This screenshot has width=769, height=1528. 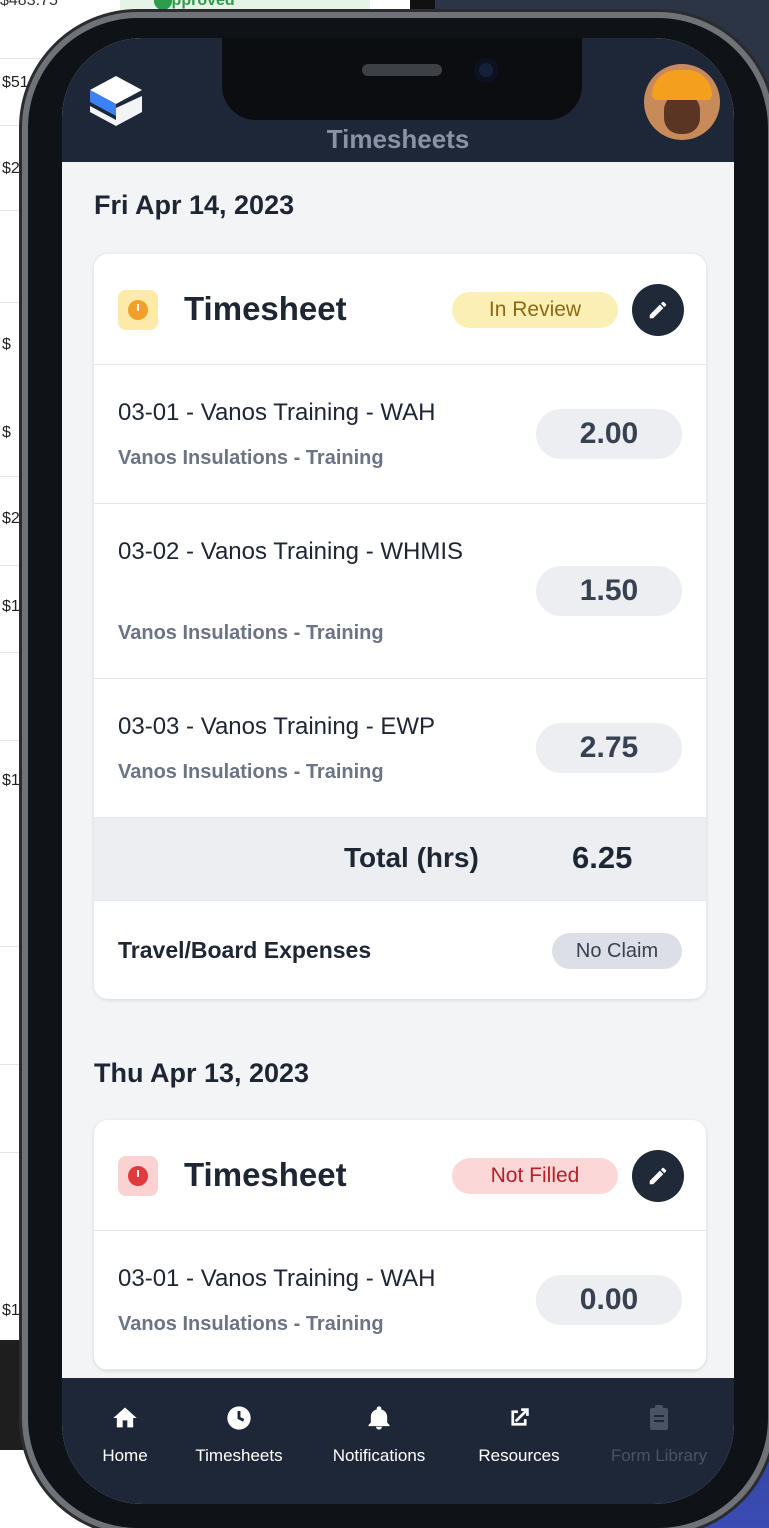 I want to click on nav-label: Form Library, so click(x=659, y=1455).